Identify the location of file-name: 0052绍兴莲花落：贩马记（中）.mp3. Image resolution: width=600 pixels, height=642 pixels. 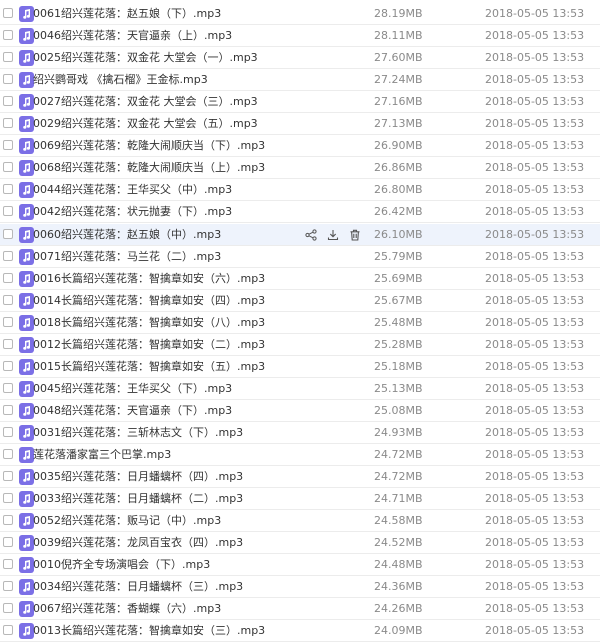
(127, 521).